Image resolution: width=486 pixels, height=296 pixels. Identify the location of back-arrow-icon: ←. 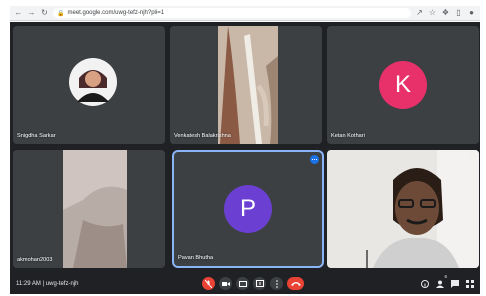
(18, 13).